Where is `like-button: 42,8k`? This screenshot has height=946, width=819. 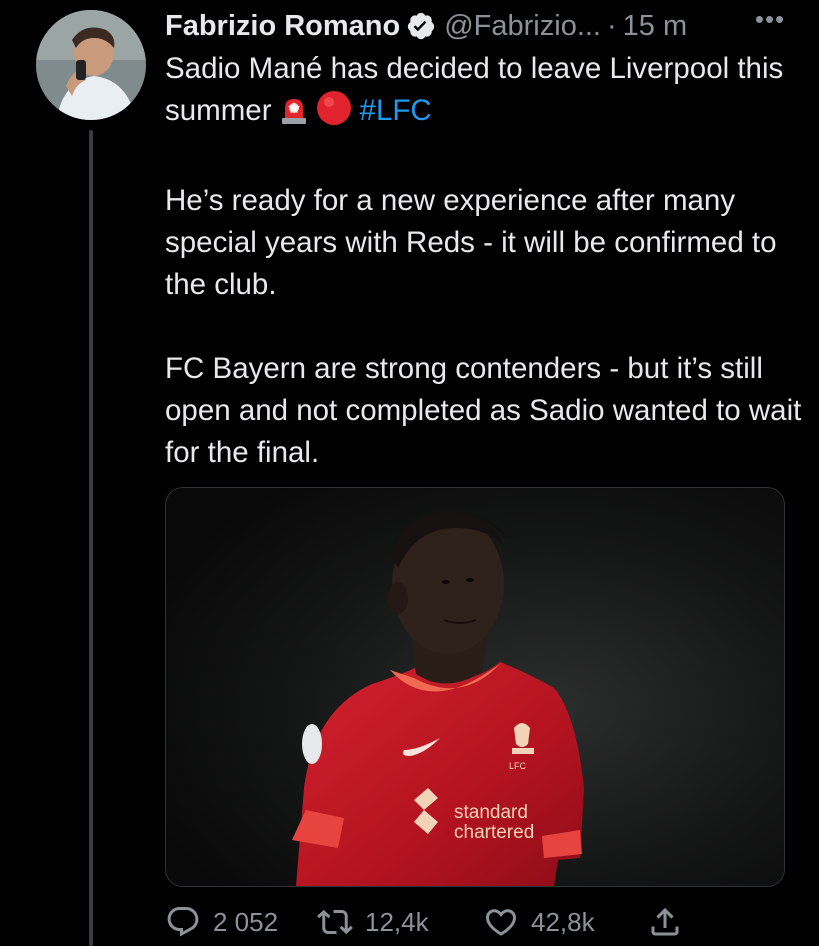 like-button: 42,8k is located at coordinates (539, 922).